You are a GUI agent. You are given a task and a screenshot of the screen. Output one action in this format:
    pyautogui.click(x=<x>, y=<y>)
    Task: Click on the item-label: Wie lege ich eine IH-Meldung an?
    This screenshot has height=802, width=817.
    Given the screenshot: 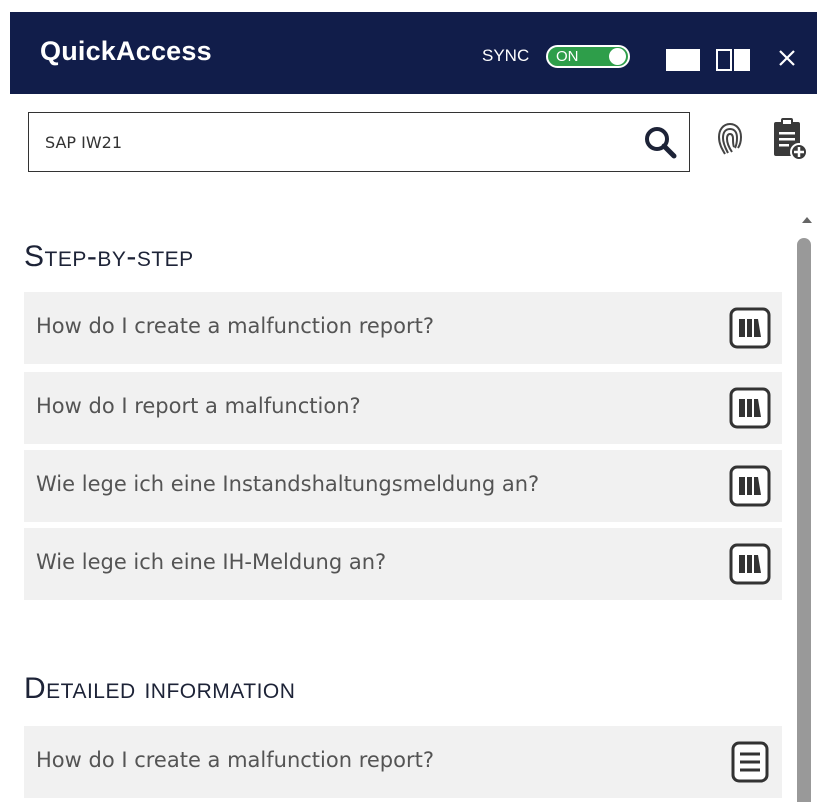 What is the action you would take?
    pyautogui.click(x=211, y=562)
    